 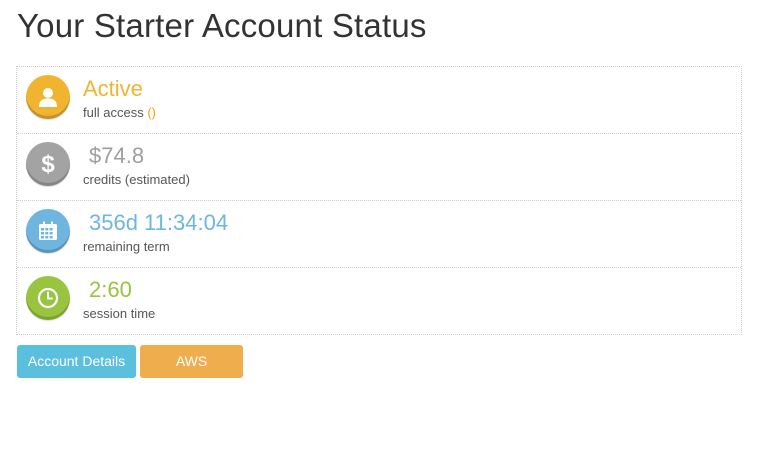 I want to click on page-title: Your Starter Account Status, so click(x=222, y=25).